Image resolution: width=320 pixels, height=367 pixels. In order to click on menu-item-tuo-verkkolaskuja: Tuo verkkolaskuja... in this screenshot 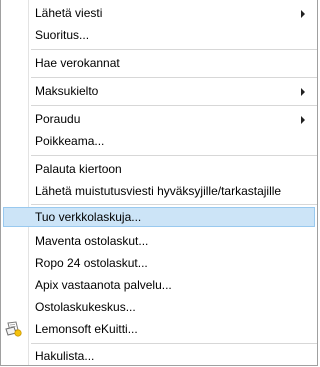, I will do `click(159, 217)`.